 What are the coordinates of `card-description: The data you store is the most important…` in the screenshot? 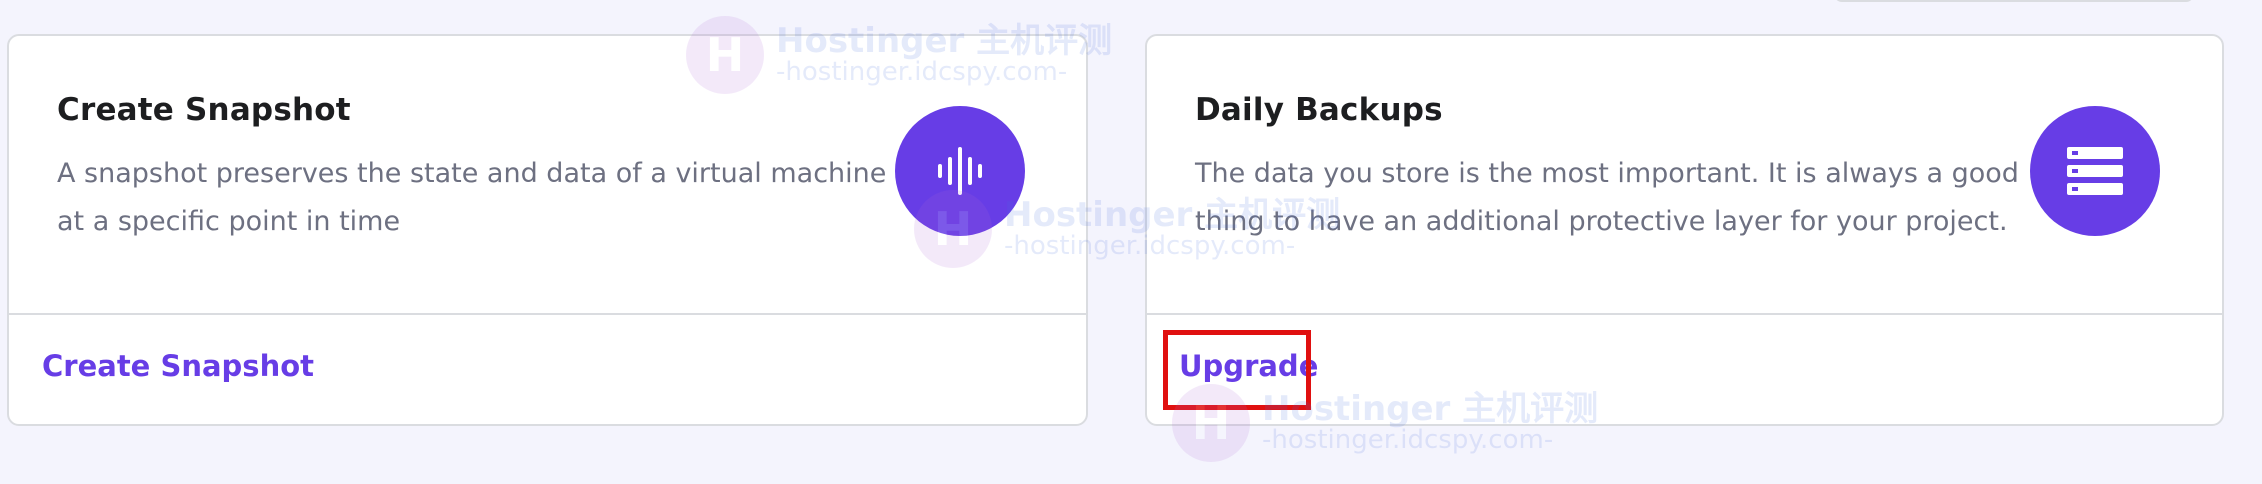 It's located at (1607, 197).